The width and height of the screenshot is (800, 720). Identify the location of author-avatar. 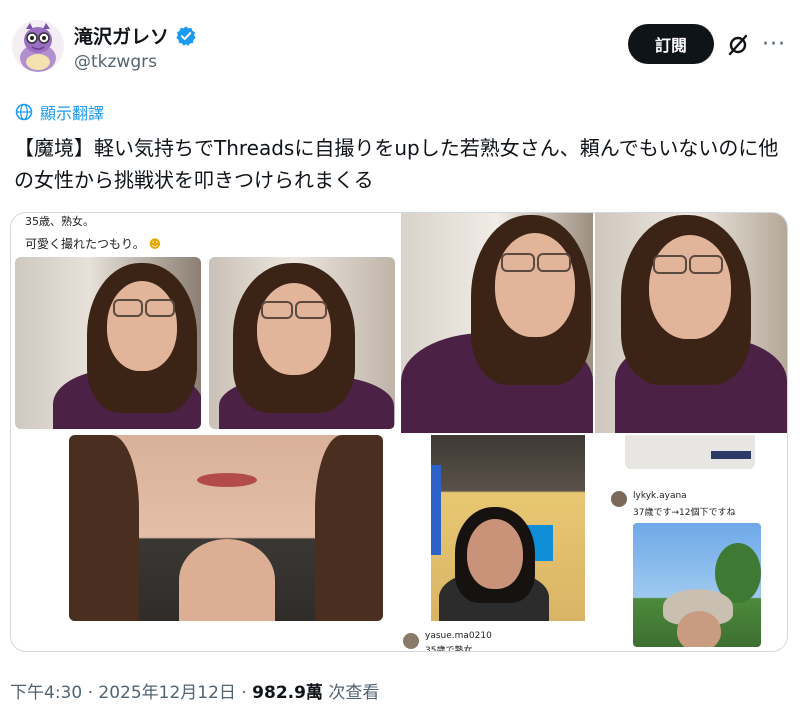
(38, 46).